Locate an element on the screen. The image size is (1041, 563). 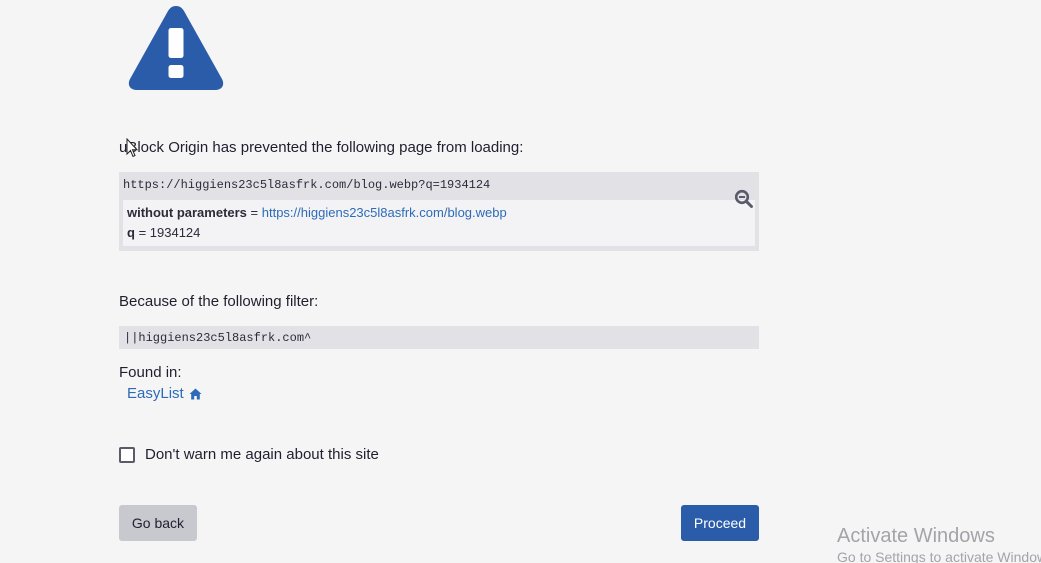
filter-label: Because of the following filter: is located at coordinates (219, 301).